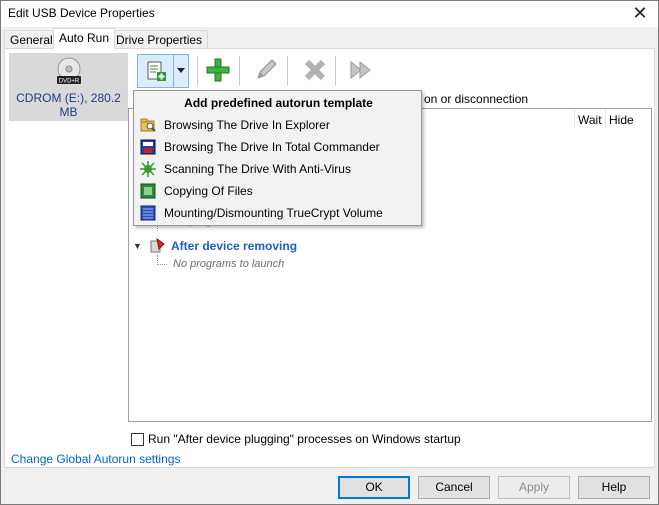  I want to click on menu-item-antivirus: Scanning The Drive With Anti-Virus, so click(277, 169).